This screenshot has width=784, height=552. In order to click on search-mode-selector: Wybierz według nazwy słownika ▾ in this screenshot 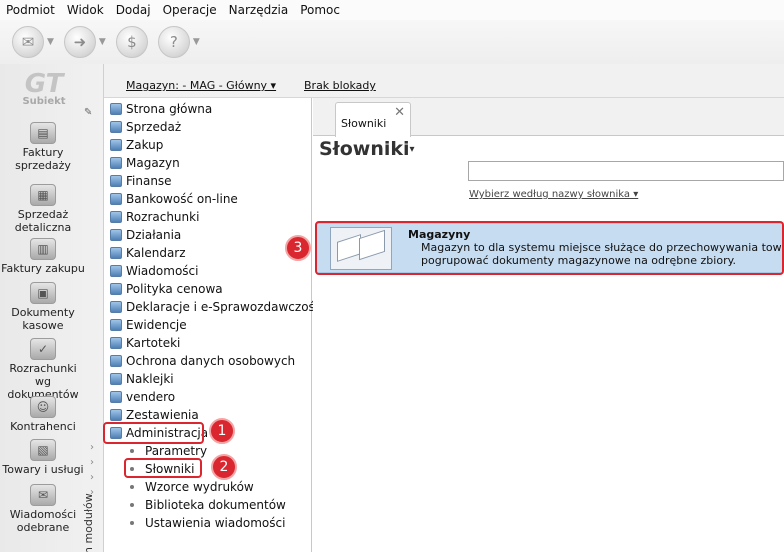, I will do `click(553, 194)`.